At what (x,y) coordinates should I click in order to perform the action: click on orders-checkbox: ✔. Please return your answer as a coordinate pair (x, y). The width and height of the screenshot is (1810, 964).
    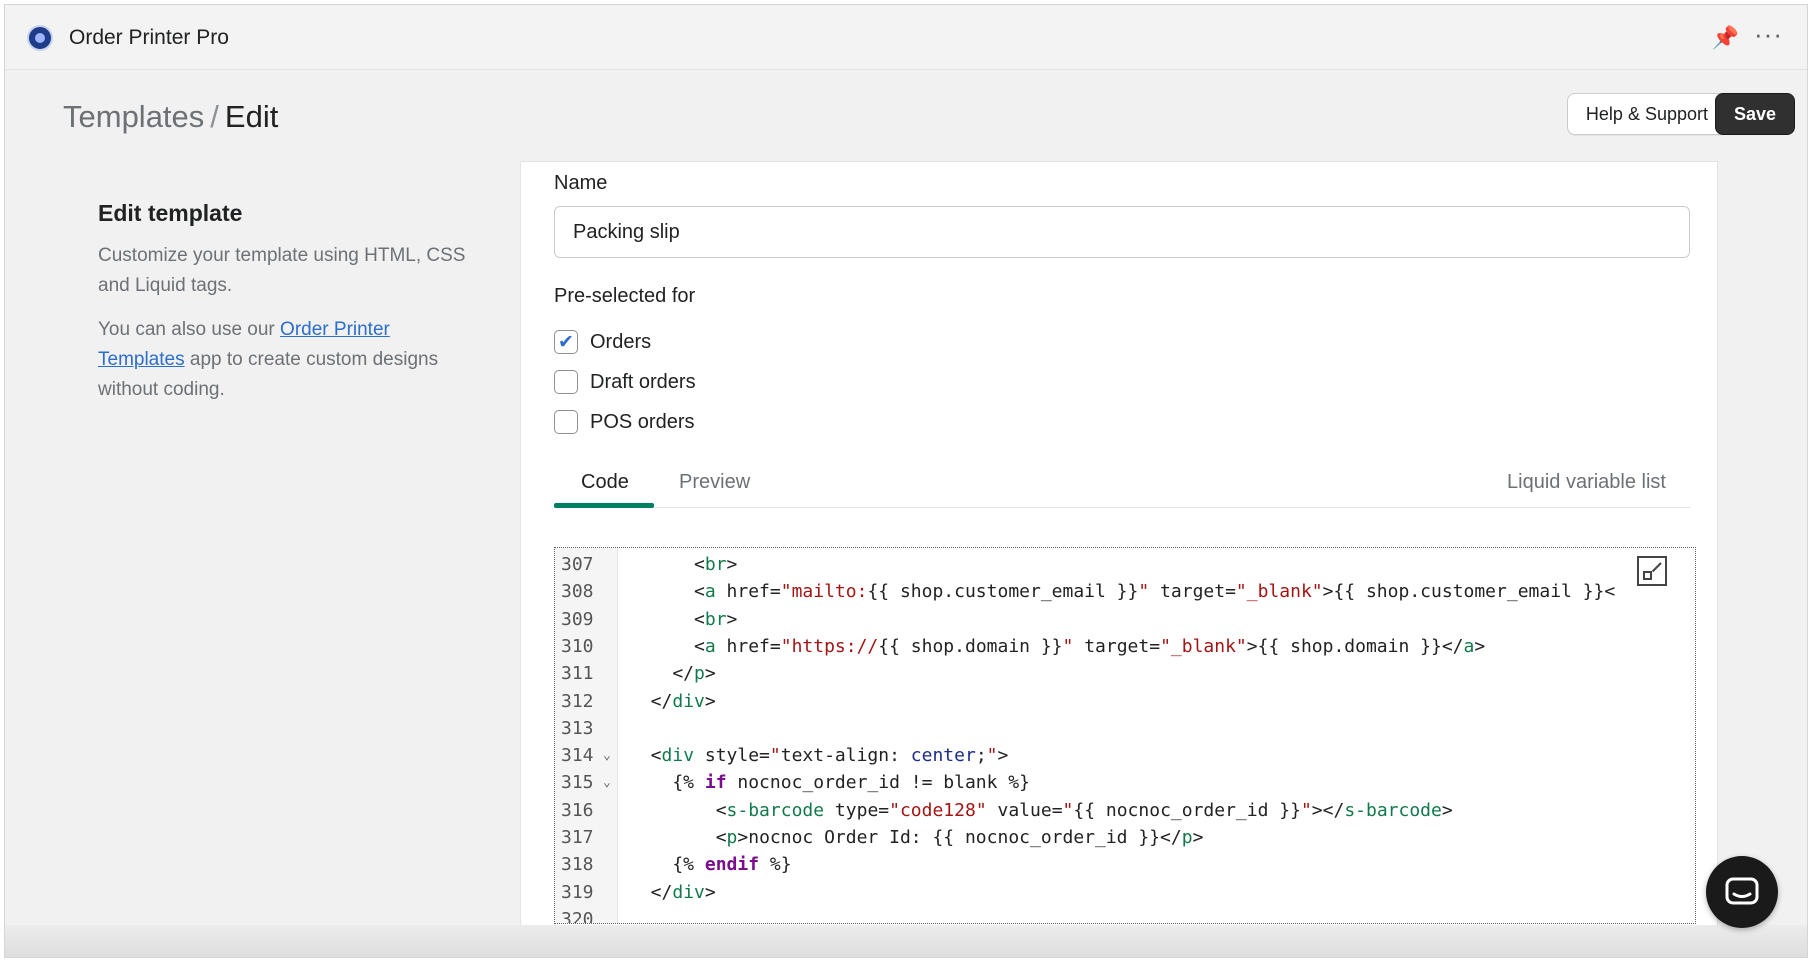
    Looking at the image, I should click on (566, 342).